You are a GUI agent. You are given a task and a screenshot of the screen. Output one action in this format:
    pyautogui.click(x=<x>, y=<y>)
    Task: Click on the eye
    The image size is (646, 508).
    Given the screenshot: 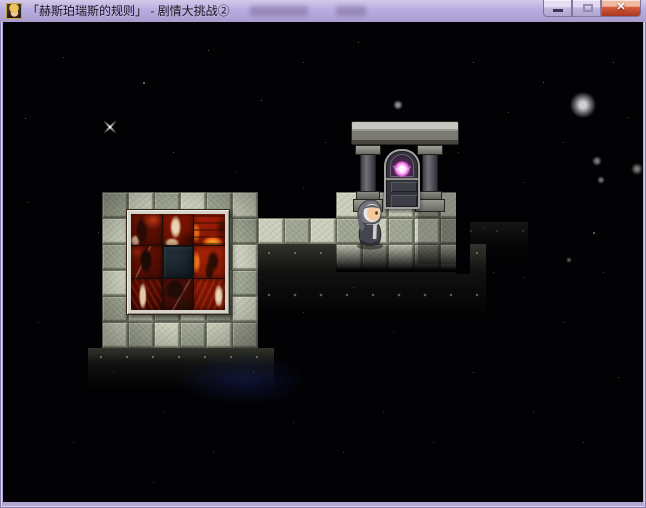 What is the action you would take?
    pyautogui.click(x=376, y=213)
    